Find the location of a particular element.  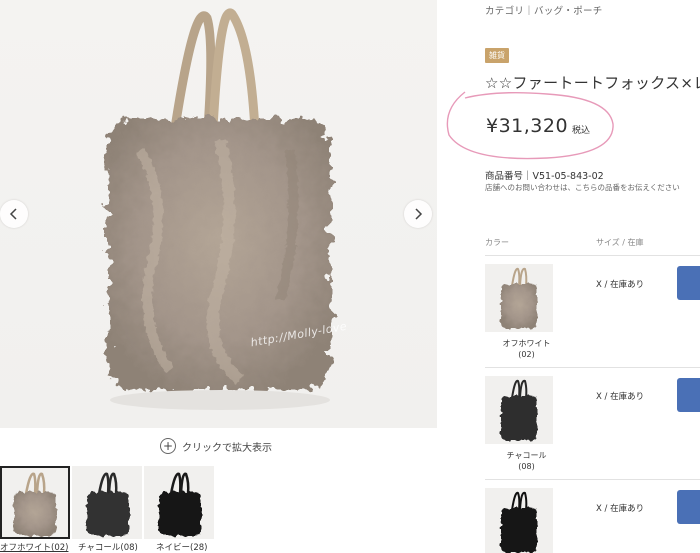

variant-image-charcoal is located at coordinates (519, 410).